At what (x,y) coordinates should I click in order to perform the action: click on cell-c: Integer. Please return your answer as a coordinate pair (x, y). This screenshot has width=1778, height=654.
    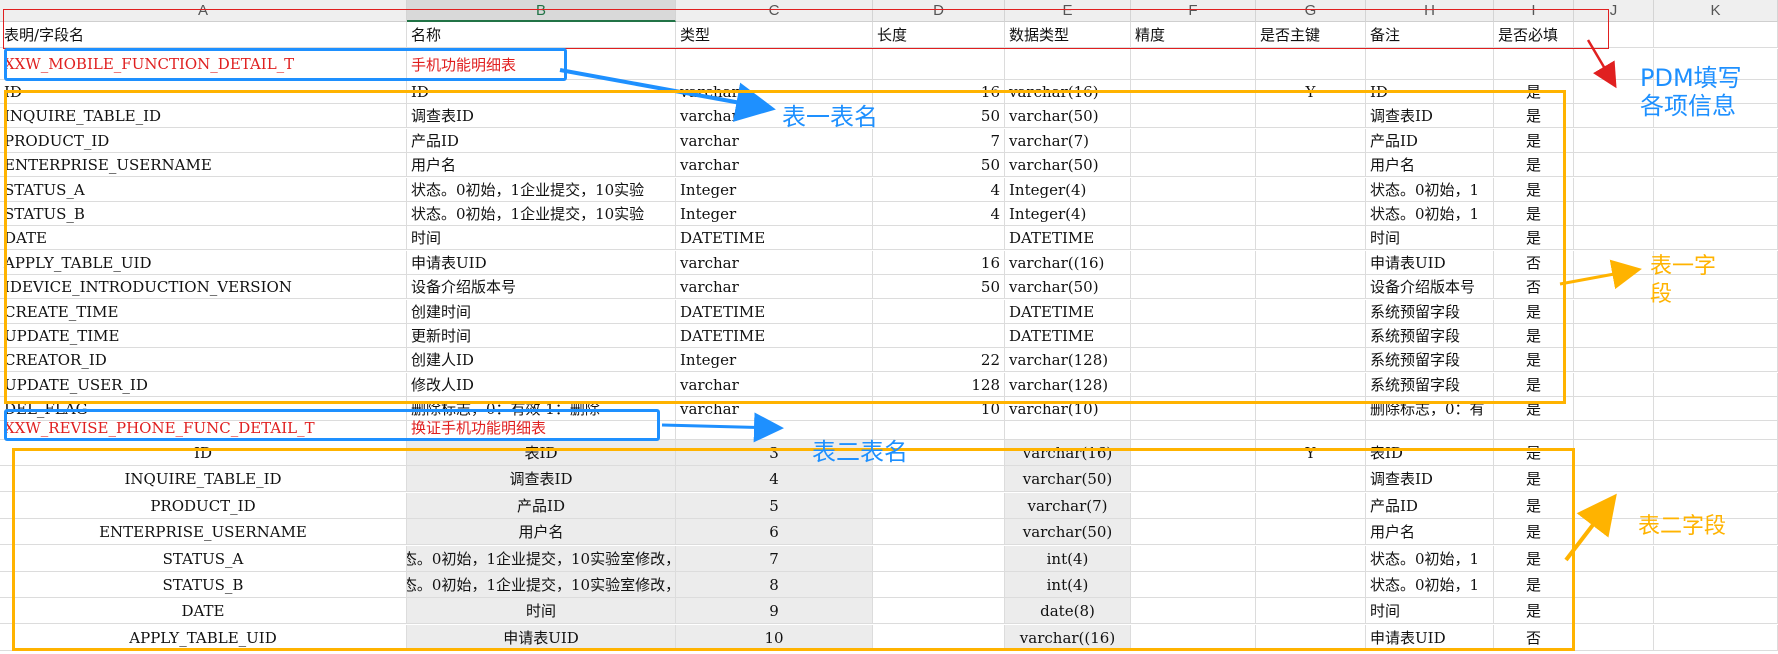
    Looking at the image, I should click on (774, 190).